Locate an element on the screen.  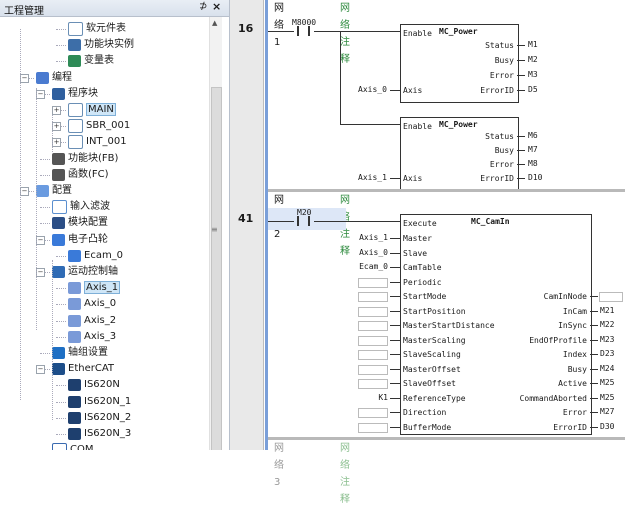
program-icon is located at coordinates (75, 142).